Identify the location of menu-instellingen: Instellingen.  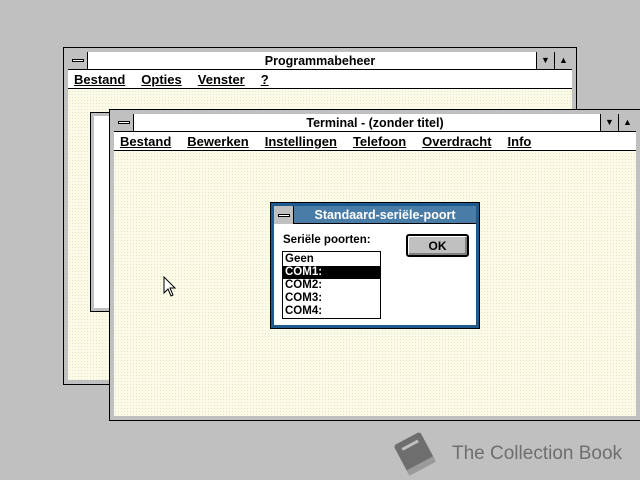
(301, 141).